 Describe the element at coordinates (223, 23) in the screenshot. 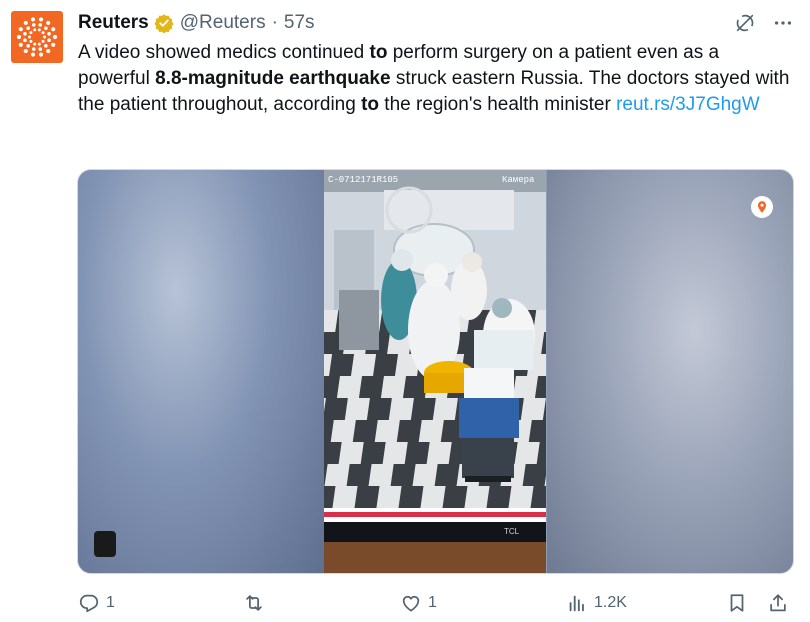

I see `author-handle: @Reuters` at that location.